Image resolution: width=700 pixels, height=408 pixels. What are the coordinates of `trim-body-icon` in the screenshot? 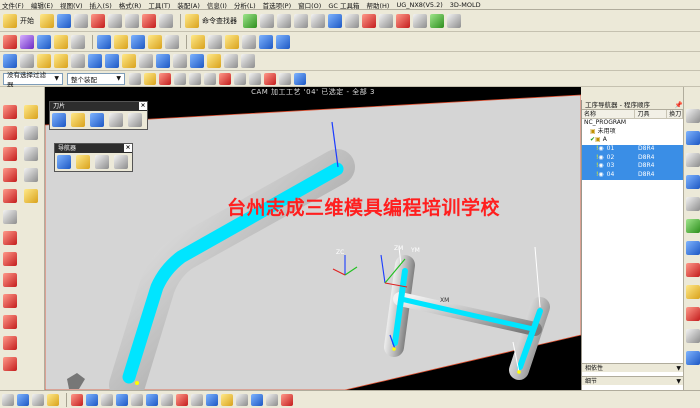 It's located at (227, 399).